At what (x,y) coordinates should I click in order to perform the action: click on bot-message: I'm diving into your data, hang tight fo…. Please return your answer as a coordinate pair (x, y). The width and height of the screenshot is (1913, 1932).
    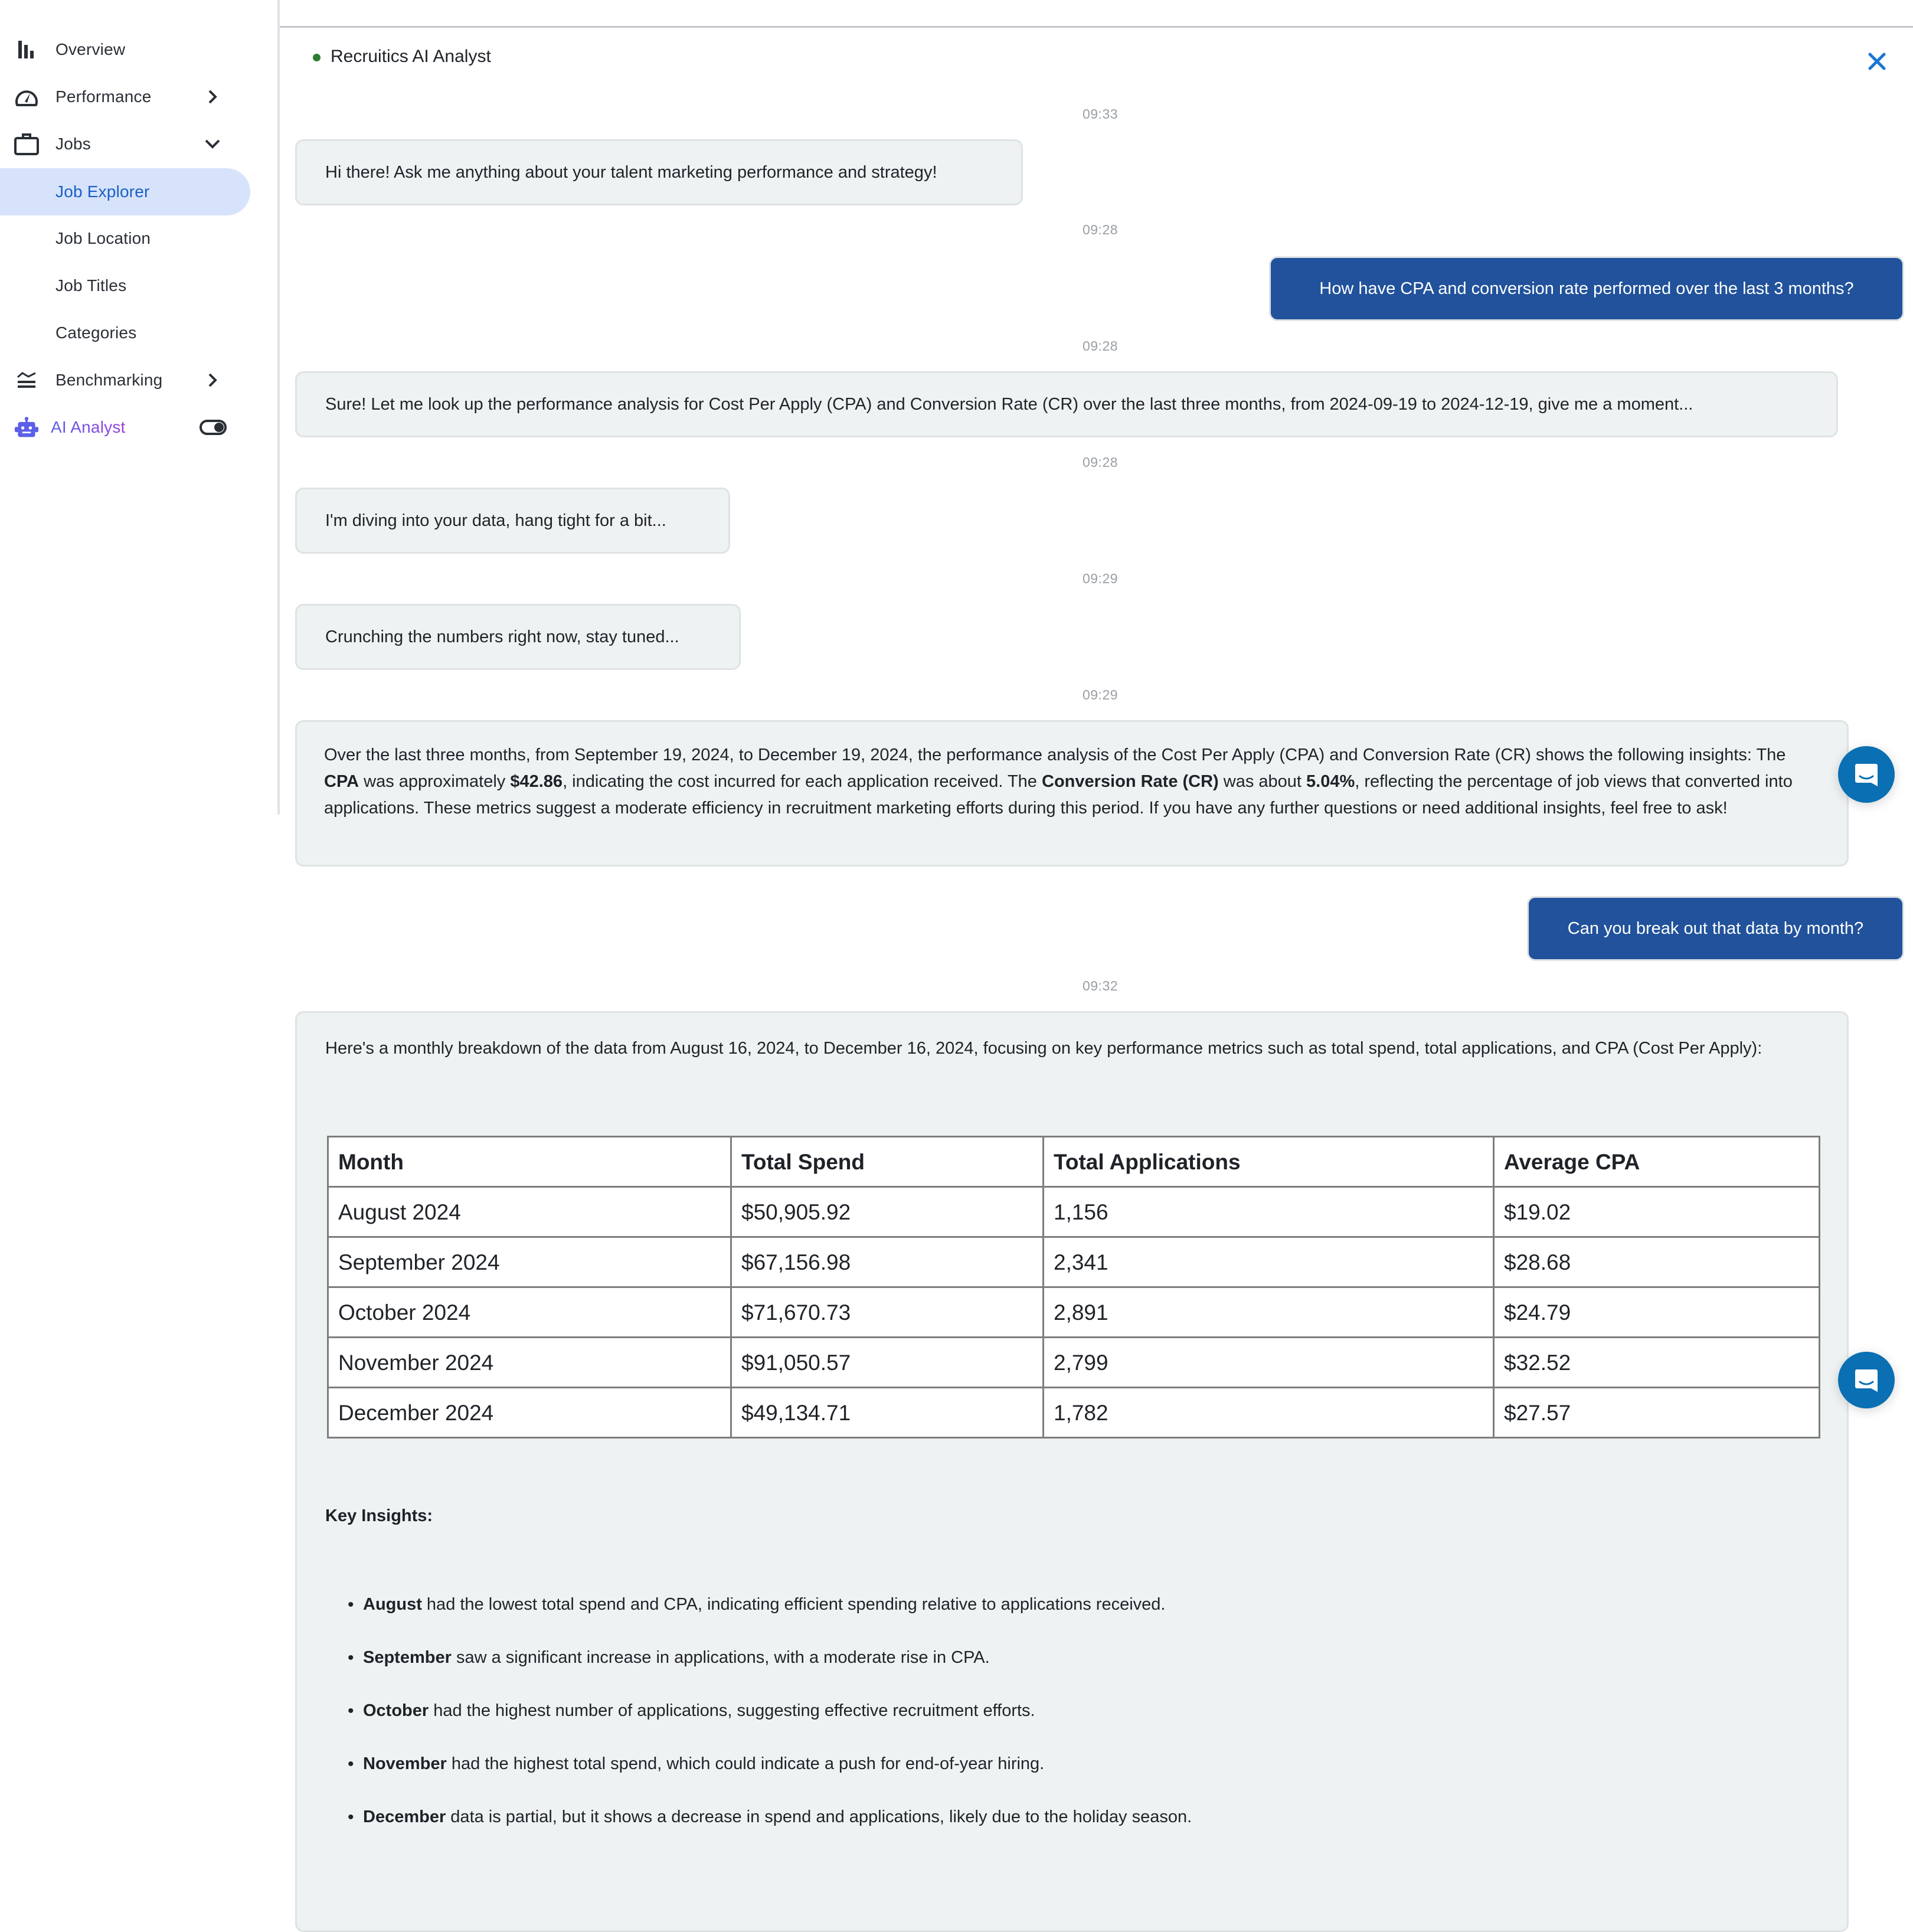
    Looking at the image, I should click on (512, 521).